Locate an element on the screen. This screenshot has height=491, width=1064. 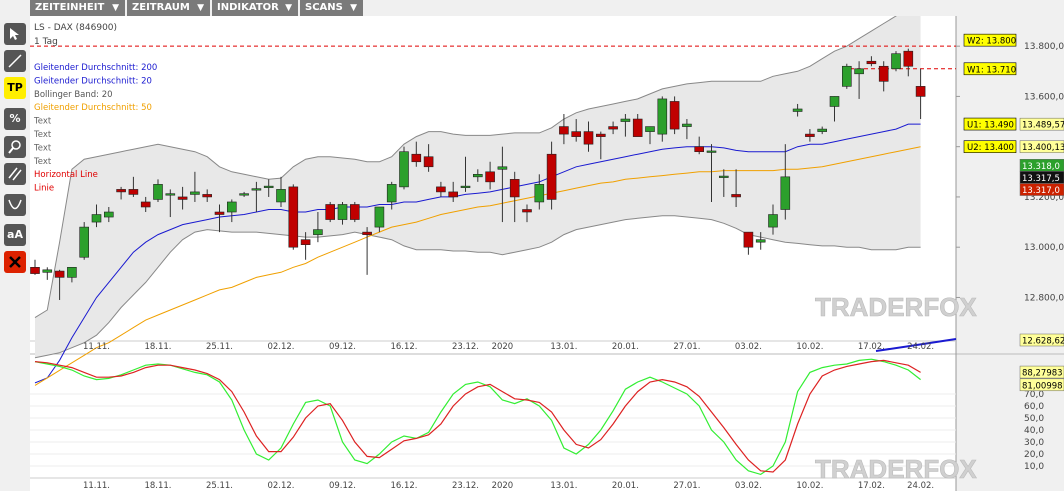
x-axis-label: 18.11. is located at coordinates (157, 347).